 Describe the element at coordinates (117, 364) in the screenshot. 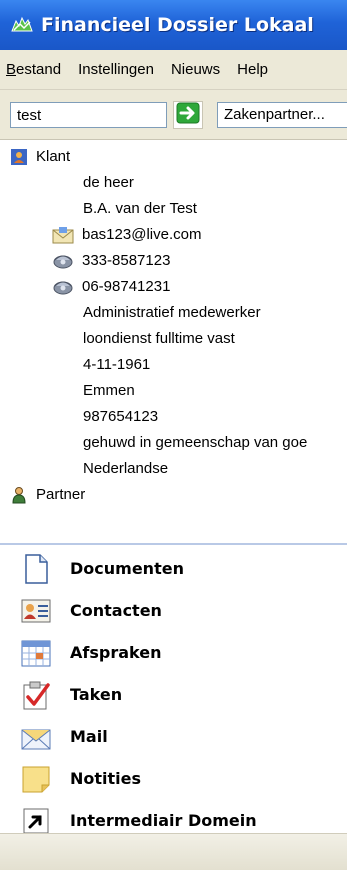

I see `tree-birthdate: 4-11-1961` at that location.